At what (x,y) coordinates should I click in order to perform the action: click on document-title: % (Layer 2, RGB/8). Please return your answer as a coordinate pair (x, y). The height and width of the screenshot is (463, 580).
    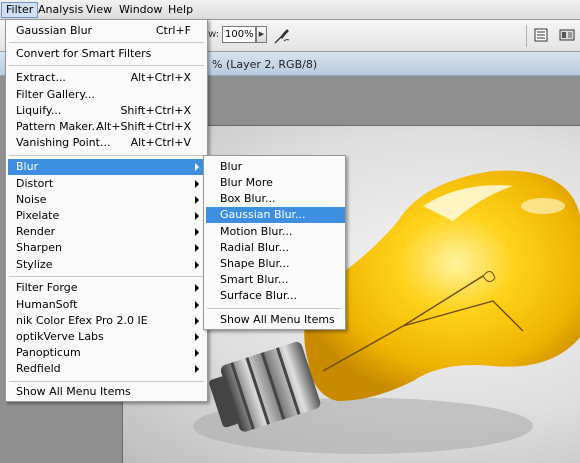
    Looking at the image, I should click on (265, 64).